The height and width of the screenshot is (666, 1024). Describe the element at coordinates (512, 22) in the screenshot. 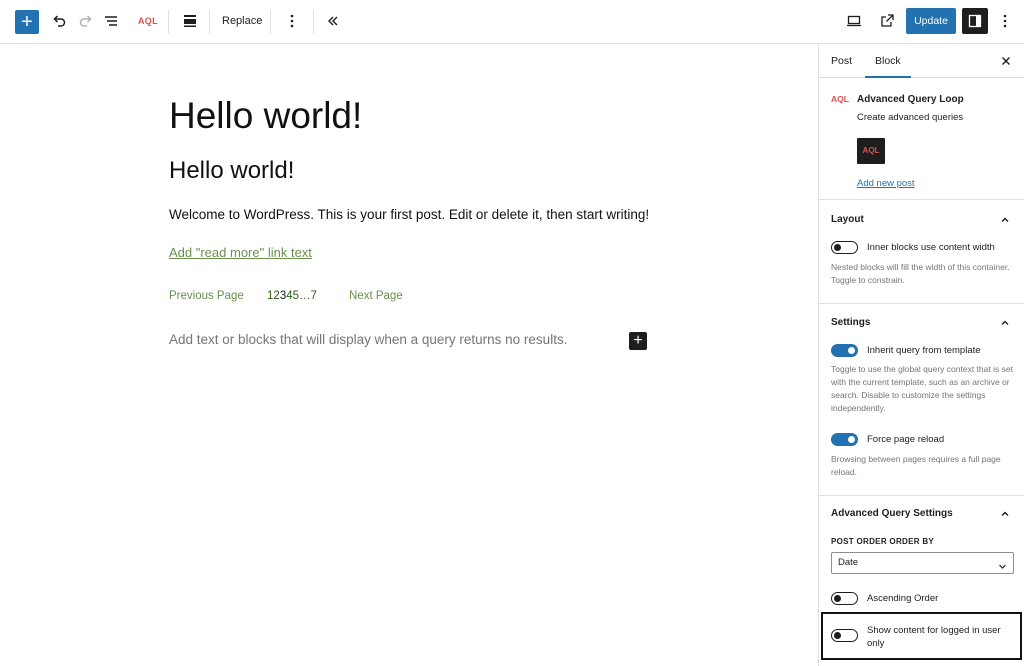

I see `editor-toolbar: + AQL Replace Update` at that location.